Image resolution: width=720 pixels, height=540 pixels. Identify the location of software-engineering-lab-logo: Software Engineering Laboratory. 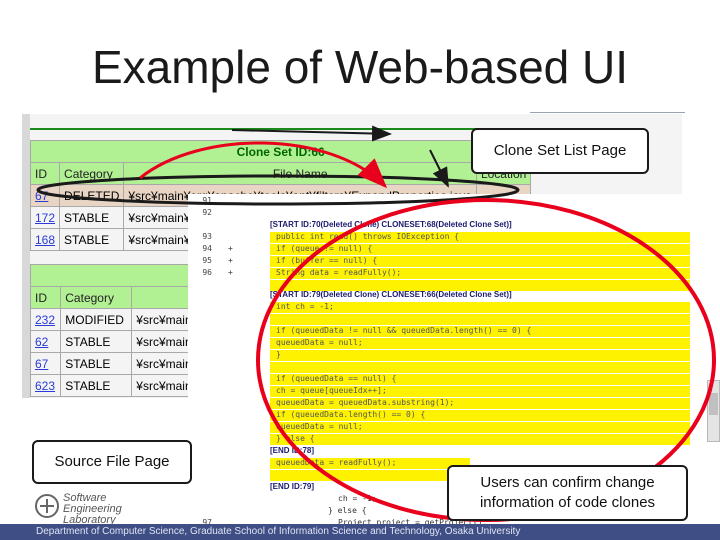
(108, 509).